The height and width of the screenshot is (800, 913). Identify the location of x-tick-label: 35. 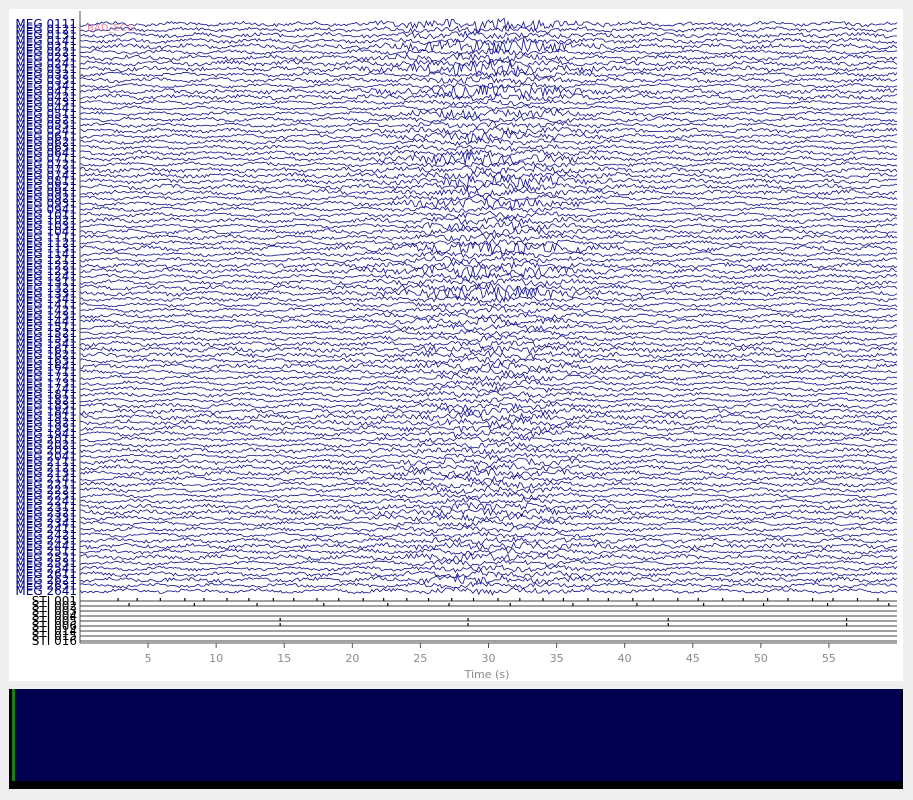
(557, 658).